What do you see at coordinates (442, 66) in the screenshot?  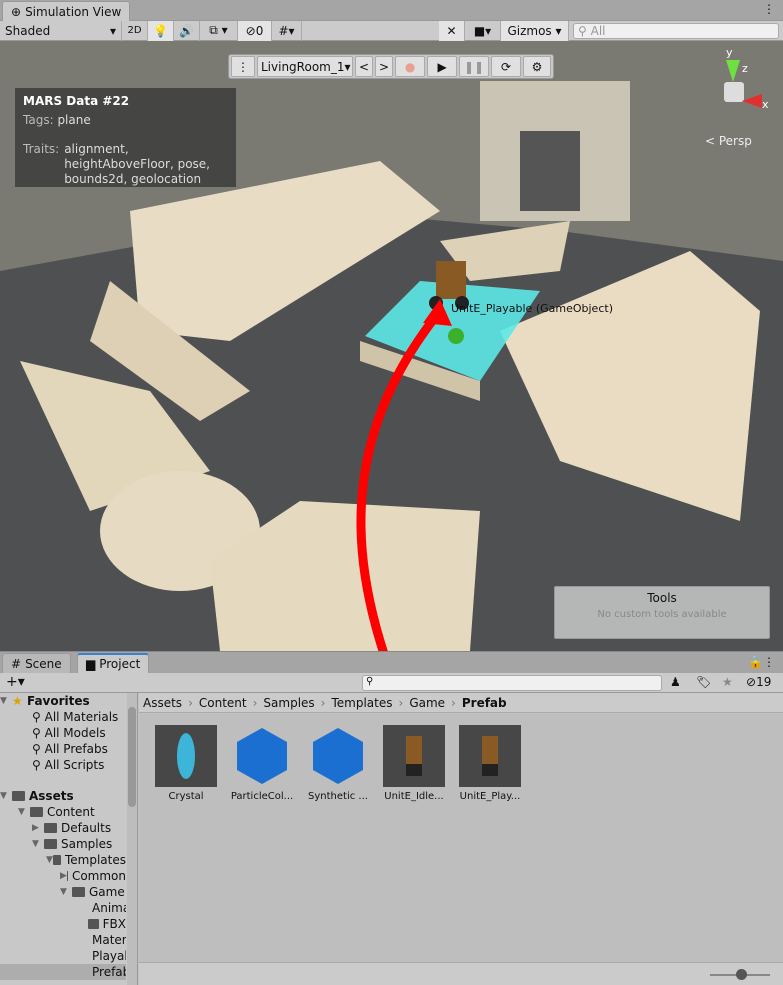 I see `play-button: ▶` at bounding box center [442, 66].